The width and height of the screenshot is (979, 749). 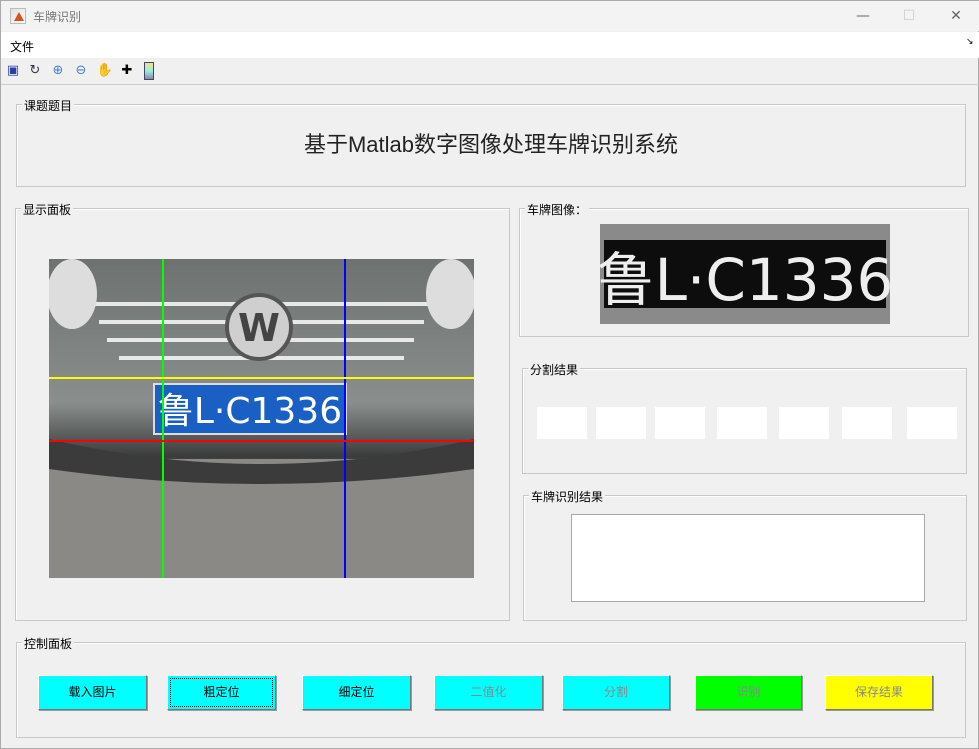 I want to click on topic-panel-label: 课题题目, so click(x=48, y=105).